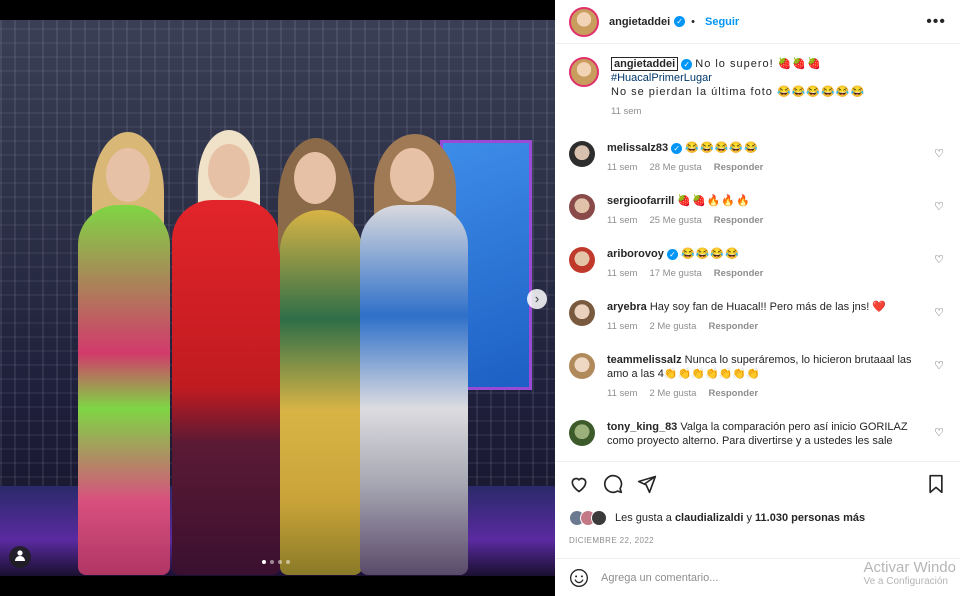  Describe the element at coordinates (714, 201) in the screenshot. I see `comment-text: 🍓🍓🔥🔥🔥` at that location.